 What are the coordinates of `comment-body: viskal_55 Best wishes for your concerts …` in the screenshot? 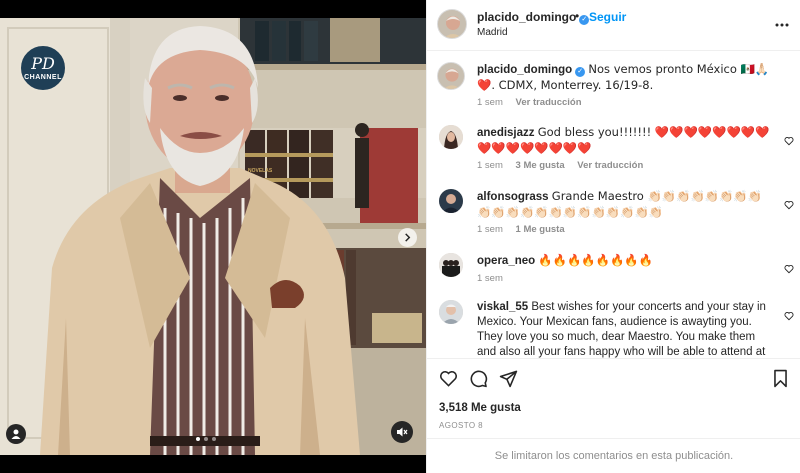 It's located at (624, 329).